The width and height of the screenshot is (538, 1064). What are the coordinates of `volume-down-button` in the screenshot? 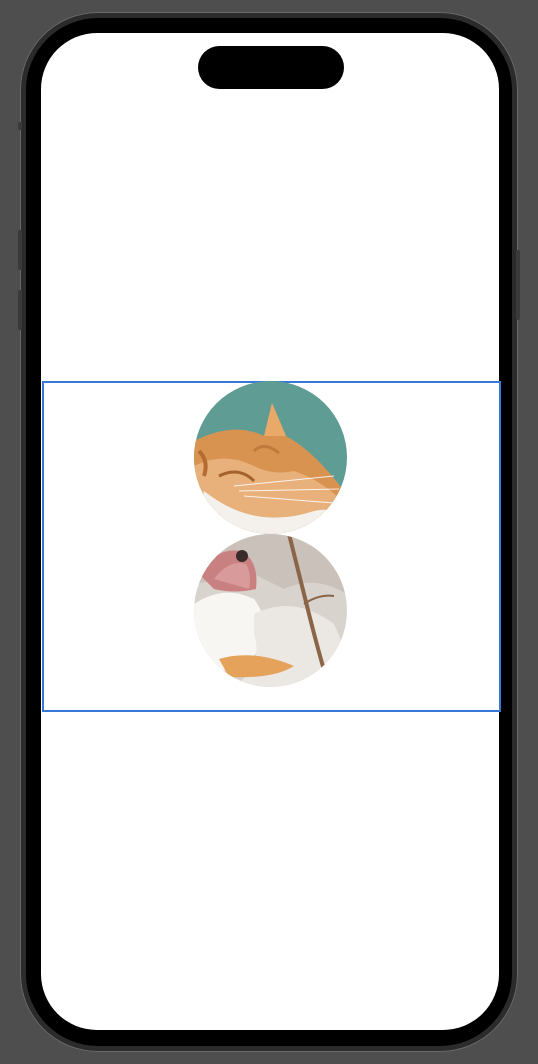 It's located at (20, 310).